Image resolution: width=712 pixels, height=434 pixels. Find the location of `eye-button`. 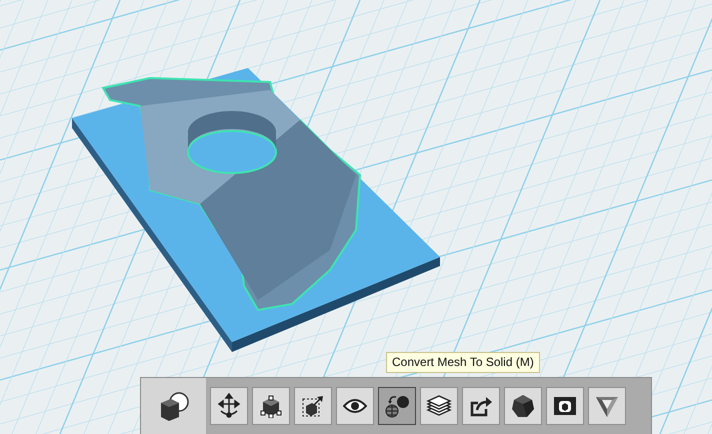

eye-button is located at coordinates (355, 406).